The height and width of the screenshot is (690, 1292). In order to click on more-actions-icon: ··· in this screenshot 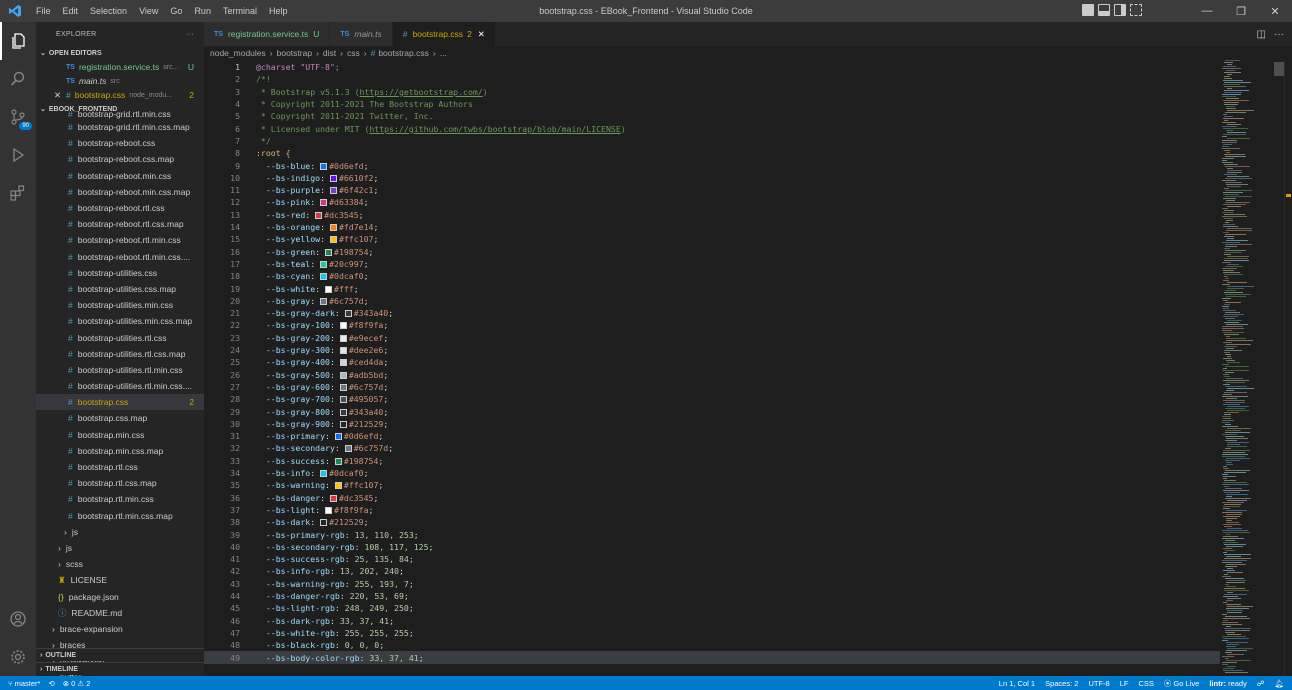, I will do `click(1279, 34)`.